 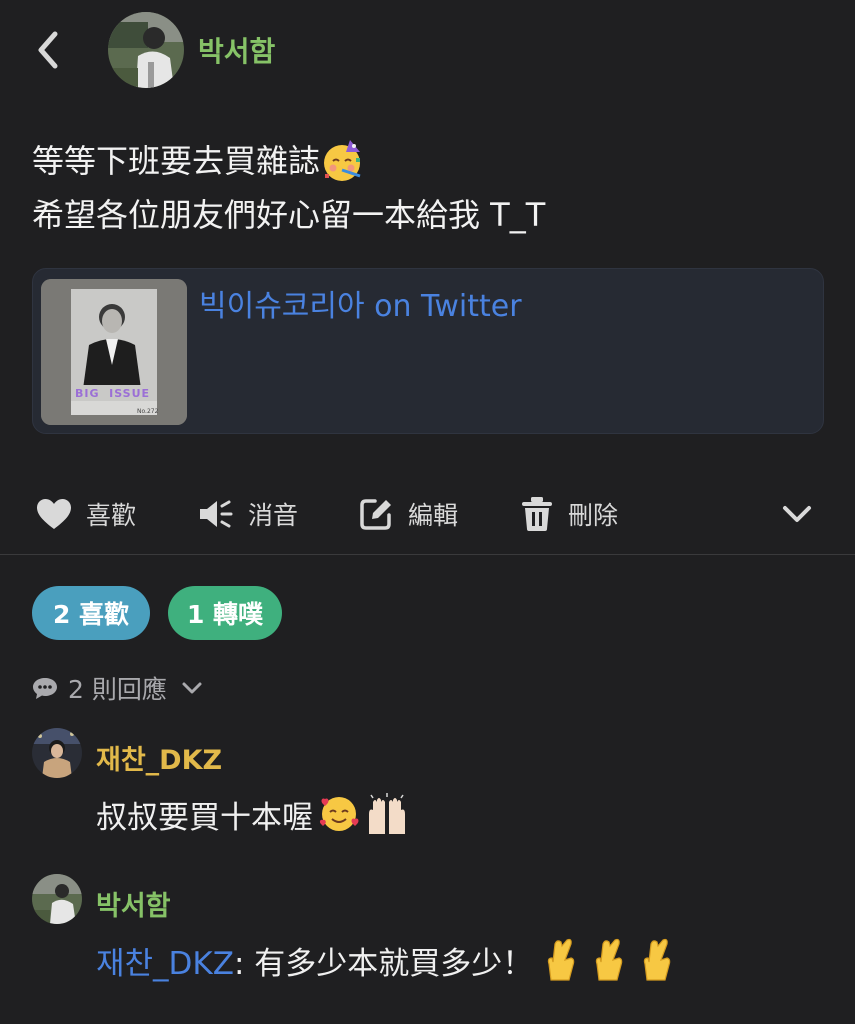 I want to click on delete-button: 刪除, so click(x=569, y=514).